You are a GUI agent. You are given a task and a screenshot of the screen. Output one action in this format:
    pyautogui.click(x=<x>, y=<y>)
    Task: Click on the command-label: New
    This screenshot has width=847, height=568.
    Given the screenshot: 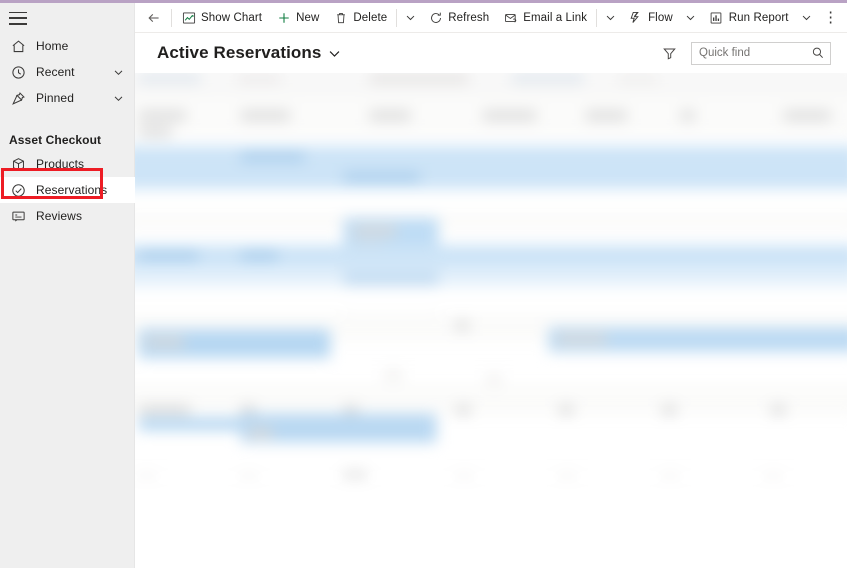 What is the action you would take?
    pyautogui.click(x=308, y=17)
    